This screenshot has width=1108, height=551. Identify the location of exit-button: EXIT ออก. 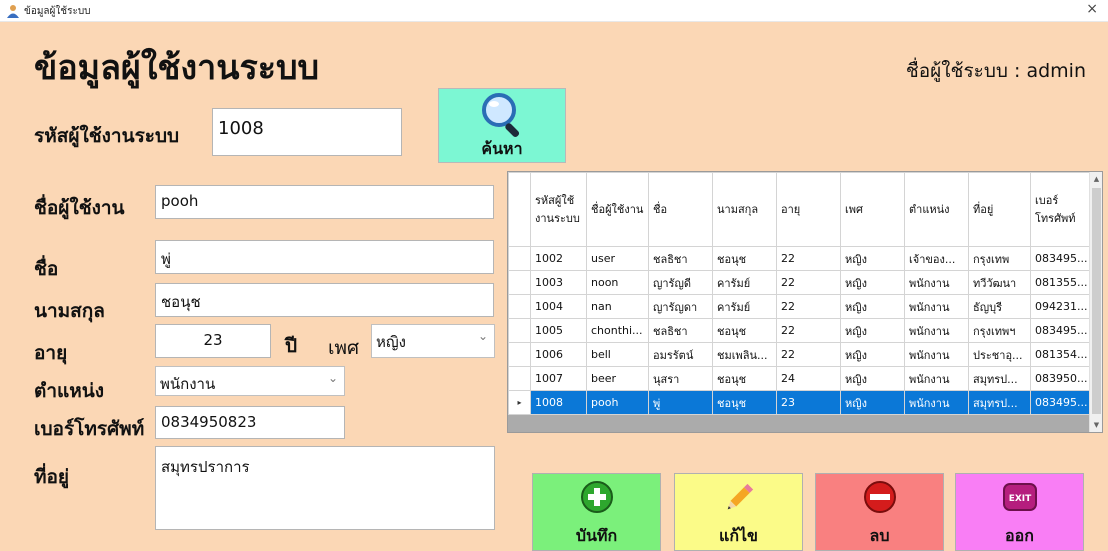
(1019, 512).